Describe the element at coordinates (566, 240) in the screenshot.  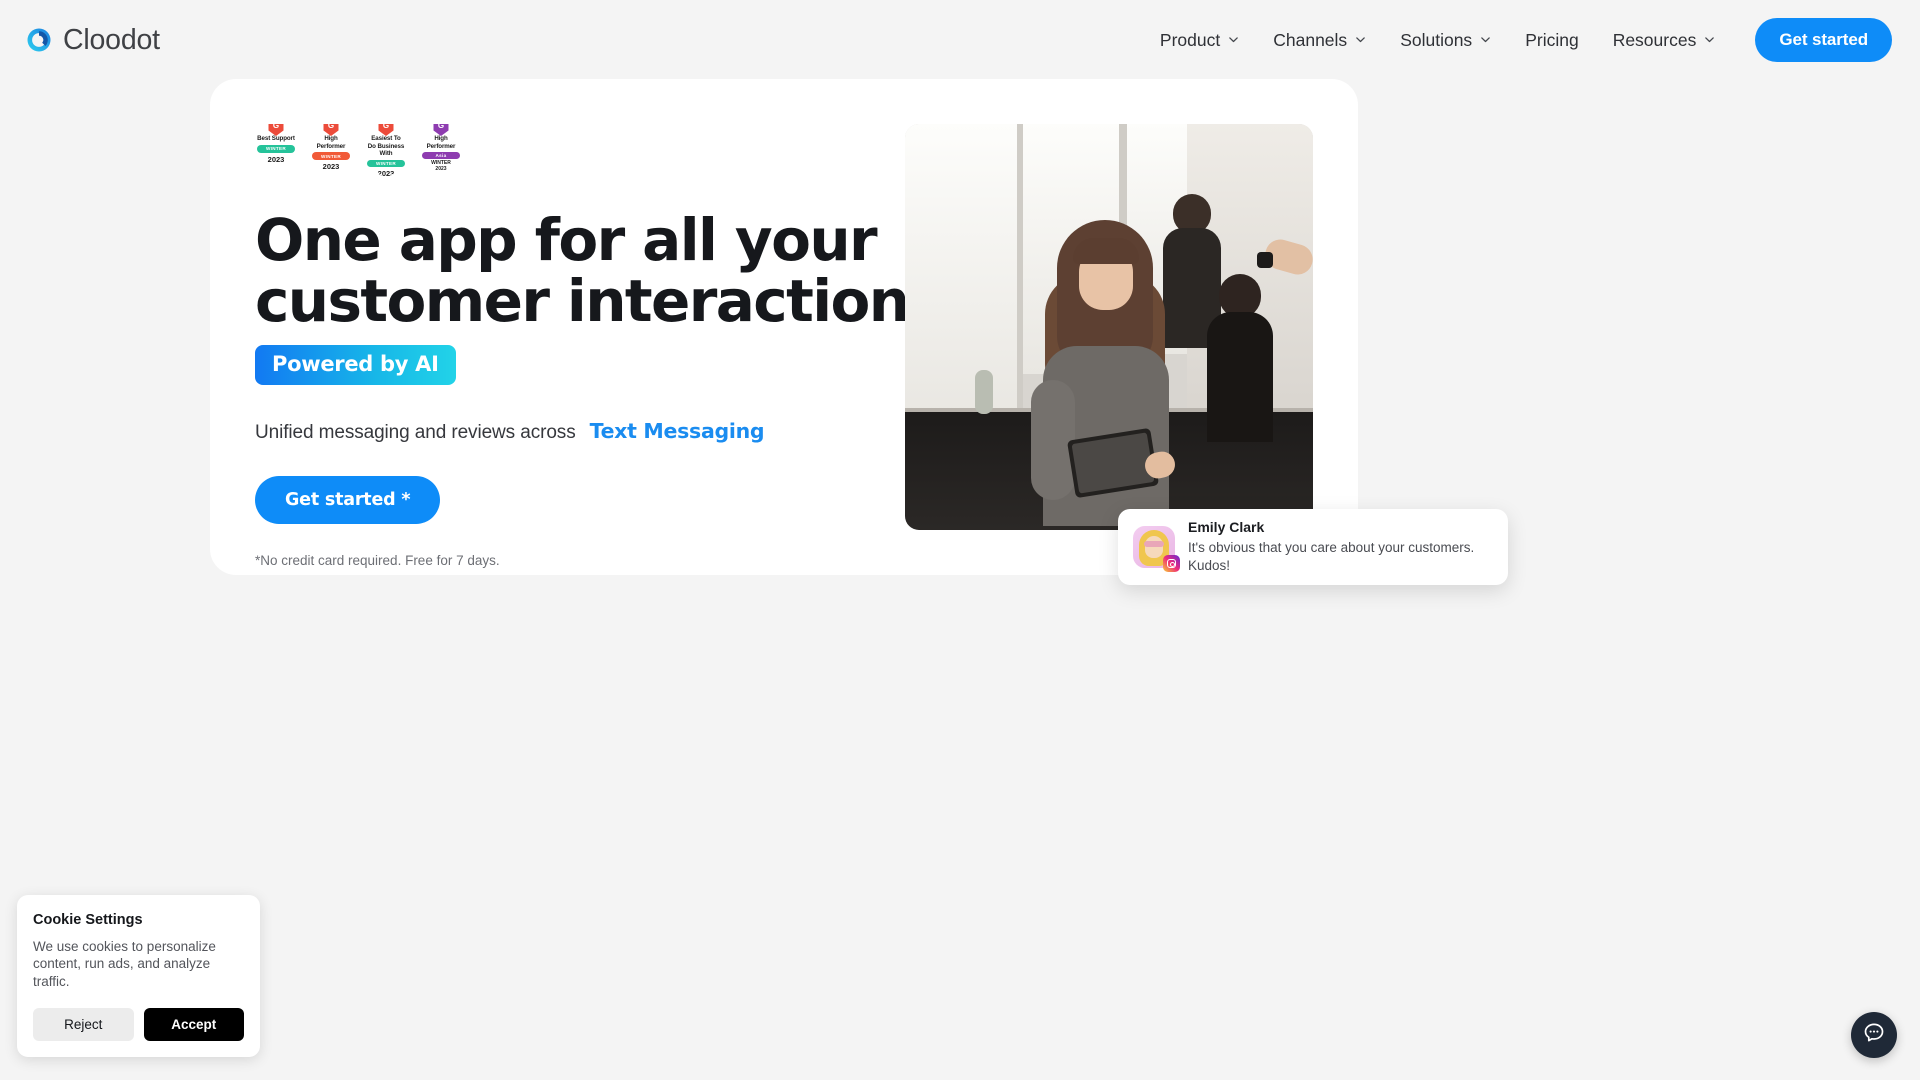
I see `headline-line-1: One app for all your` at that location.